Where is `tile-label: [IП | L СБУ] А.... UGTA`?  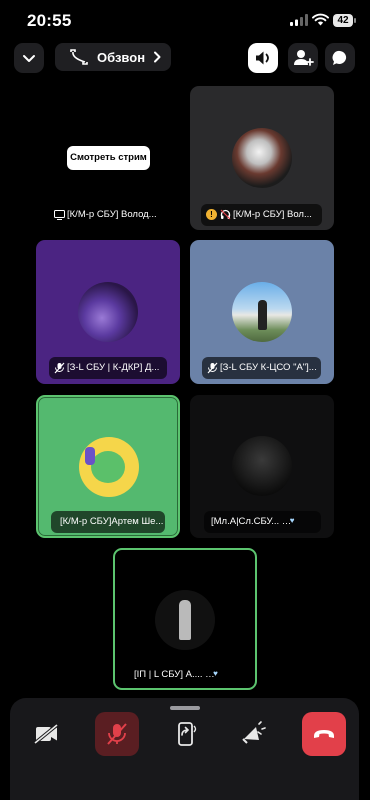 tile-label: [IП | L СБУ] А.... UGTA is located at coordinates (185, 675).